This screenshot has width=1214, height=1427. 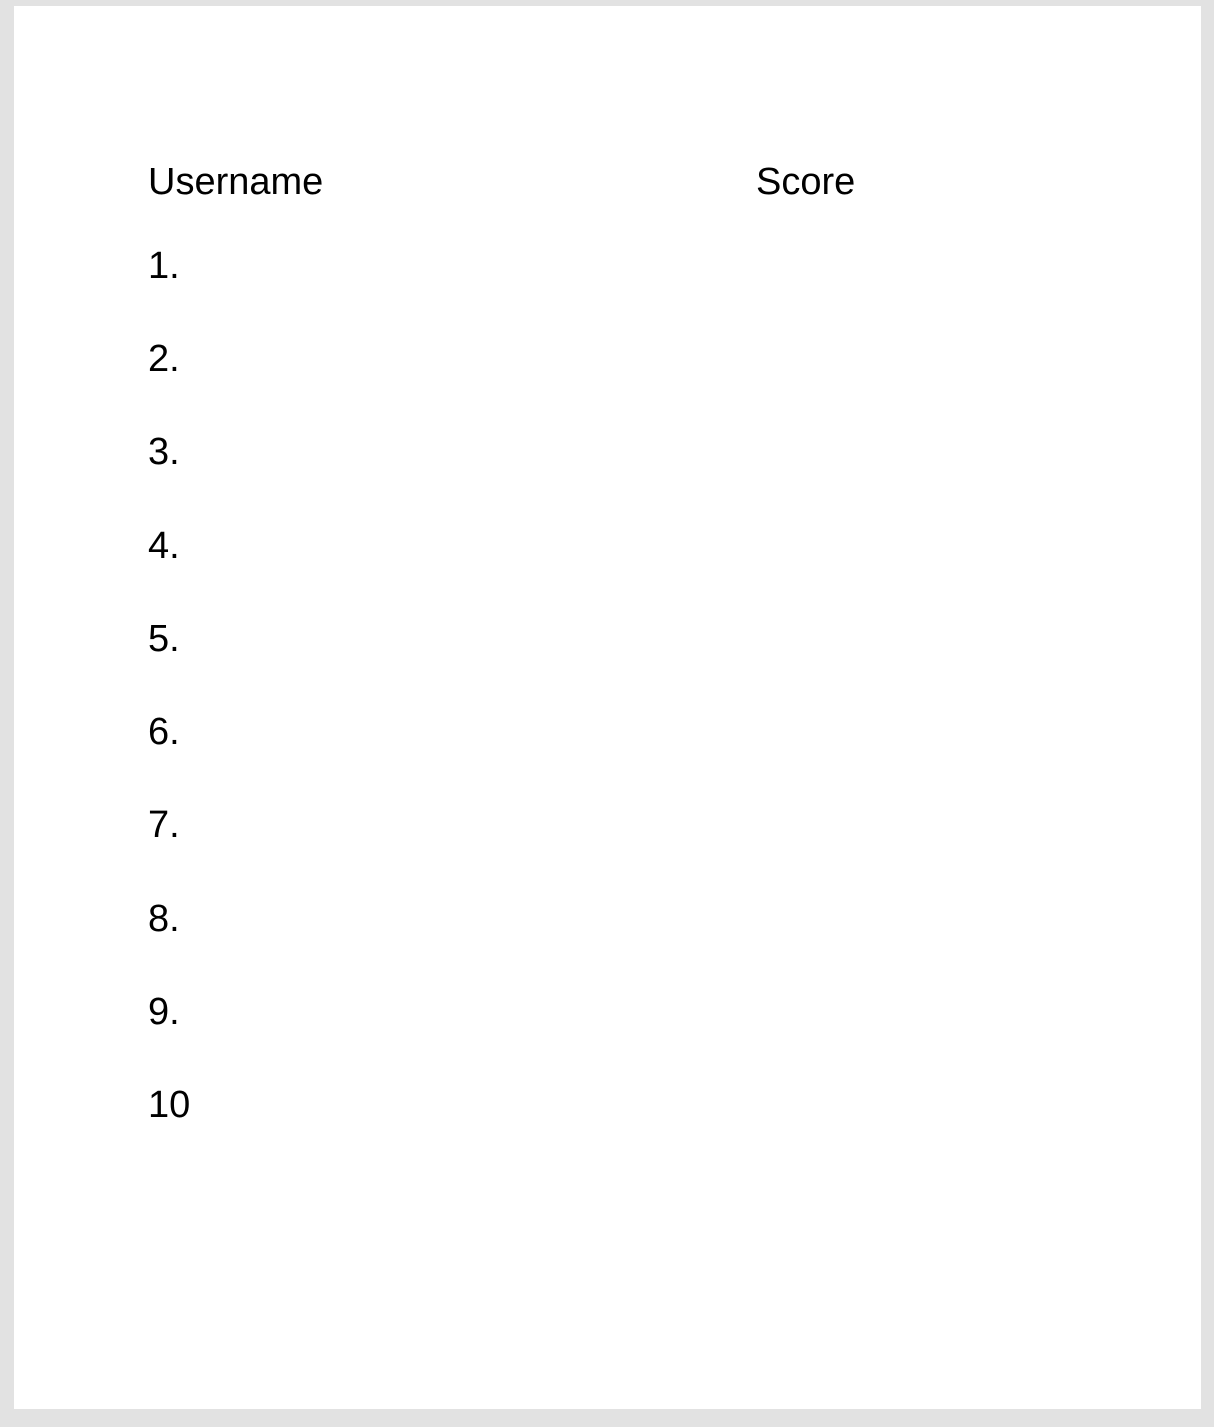 I want to click on username-column-header: Username, so click(x=236, y=181).